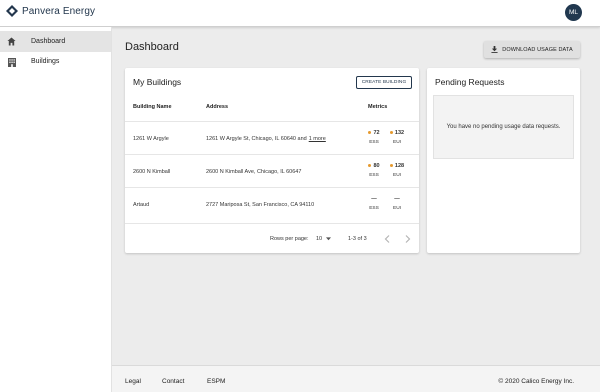 The width and height of the screenshot is (600, 392). What do you see at coordinates (12, 11) in the screenshot?
I see `logo-mark-icon` at bounding box center [12, 11].